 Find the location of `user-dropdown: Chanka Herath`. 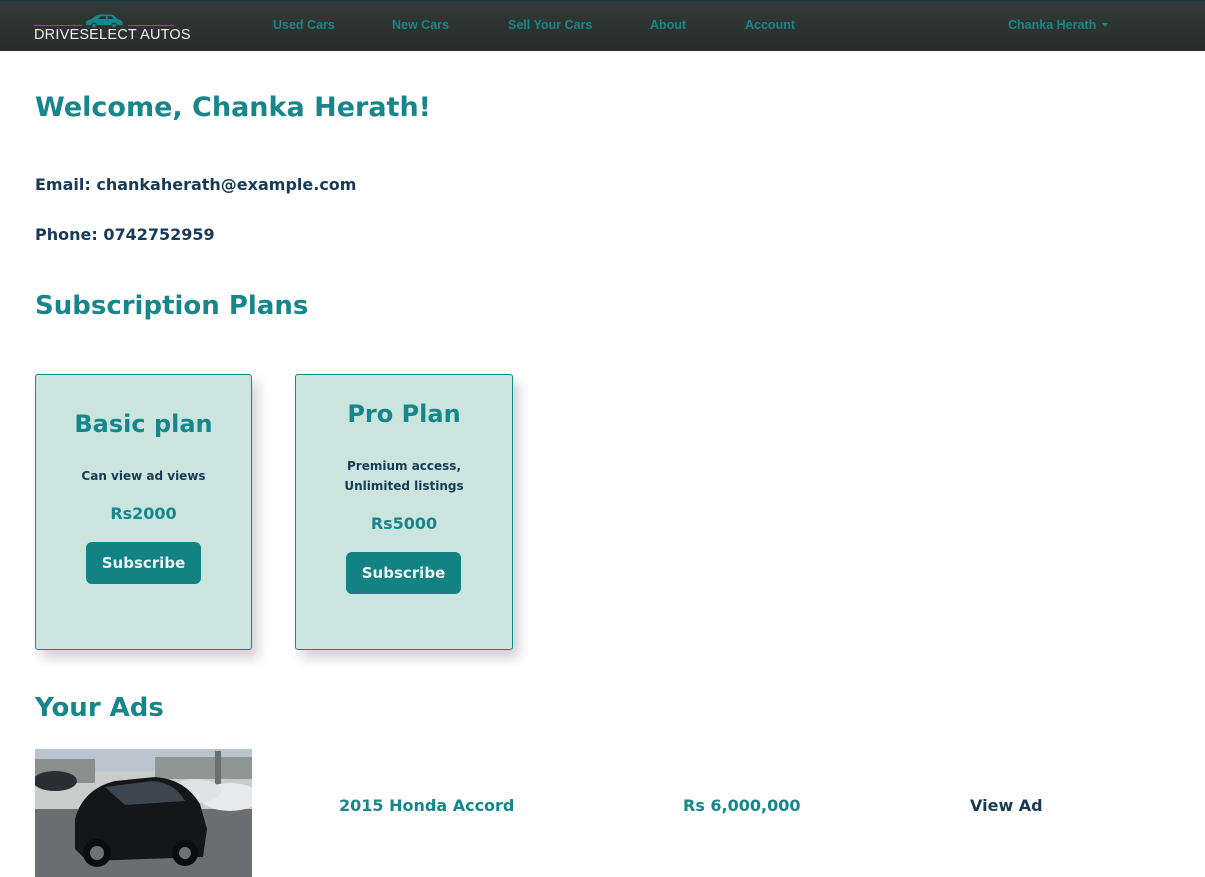

user-dropdown: Chanka Herath is located at coordinates (1058, 25).